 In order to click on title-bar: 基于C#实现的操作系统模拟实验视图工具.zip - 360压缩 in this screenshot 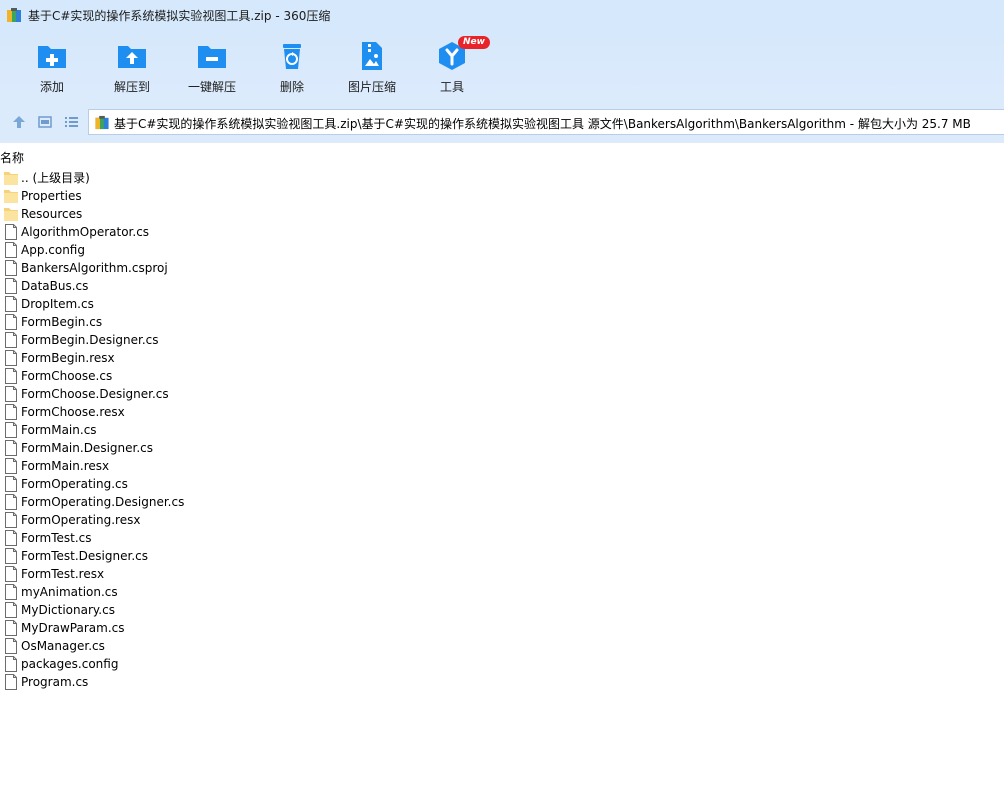, I will do `click(502, 15)`.